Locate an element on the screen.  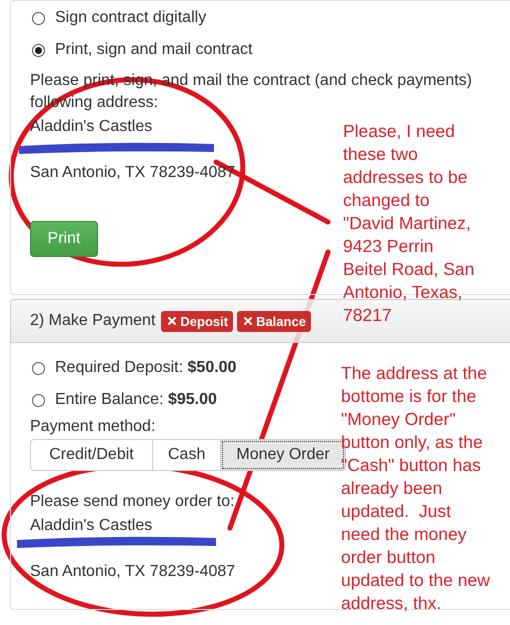
amount-label: Required Deposit: $50.00 is located at coordinates (145, 368).